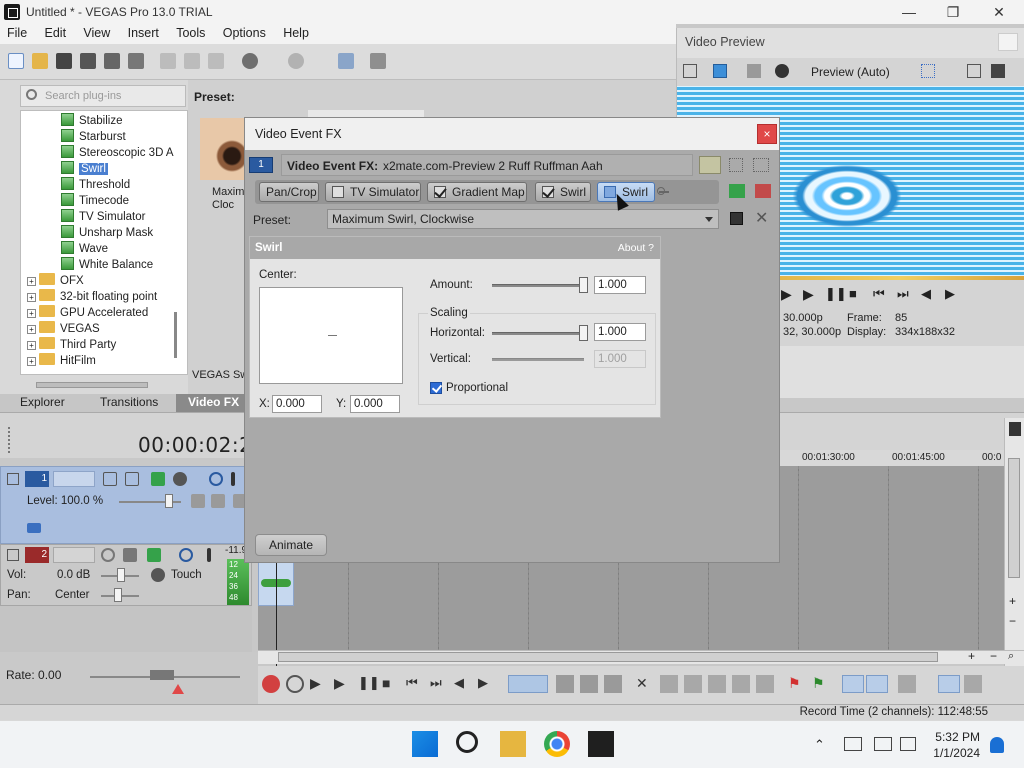 This screenshot has width=1024, height=768. I want to click on compositing-mode-icon, so click(132, 479).